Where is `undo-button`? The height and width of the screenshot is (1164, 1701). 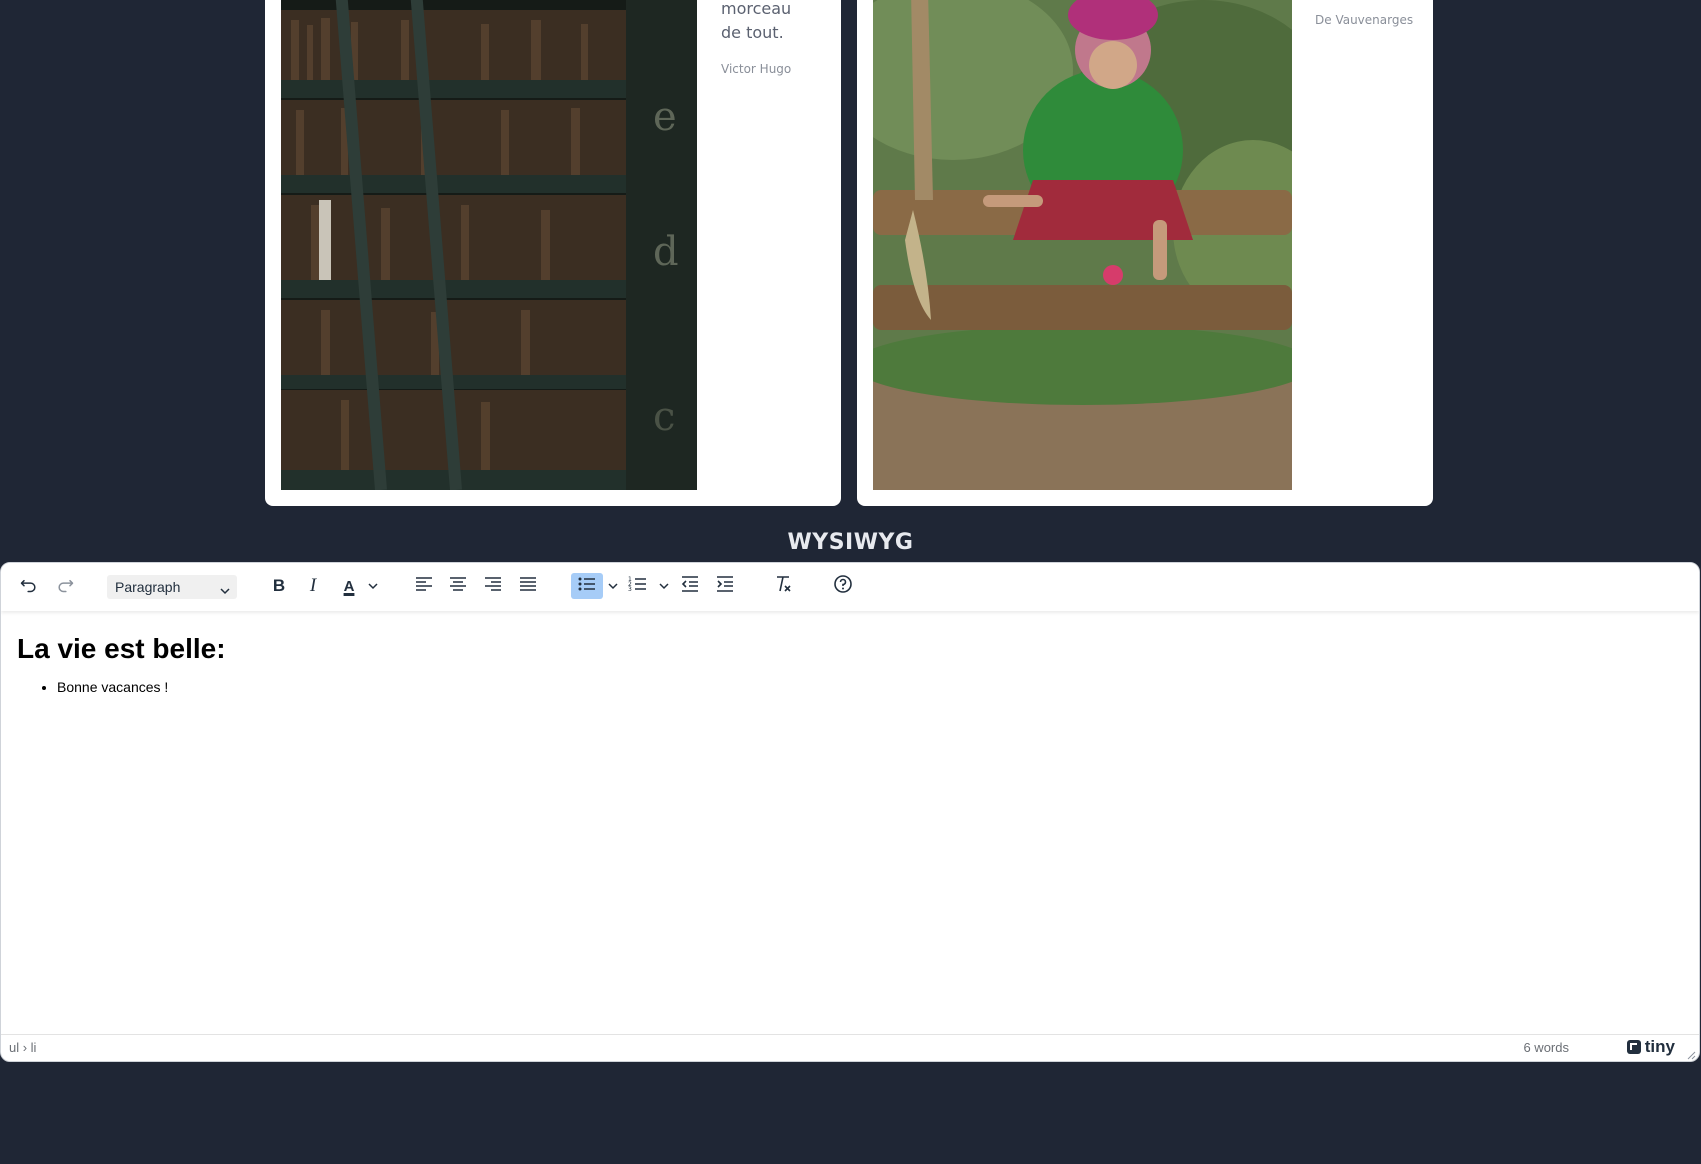 undo-button is located at coordinates (29, 586).